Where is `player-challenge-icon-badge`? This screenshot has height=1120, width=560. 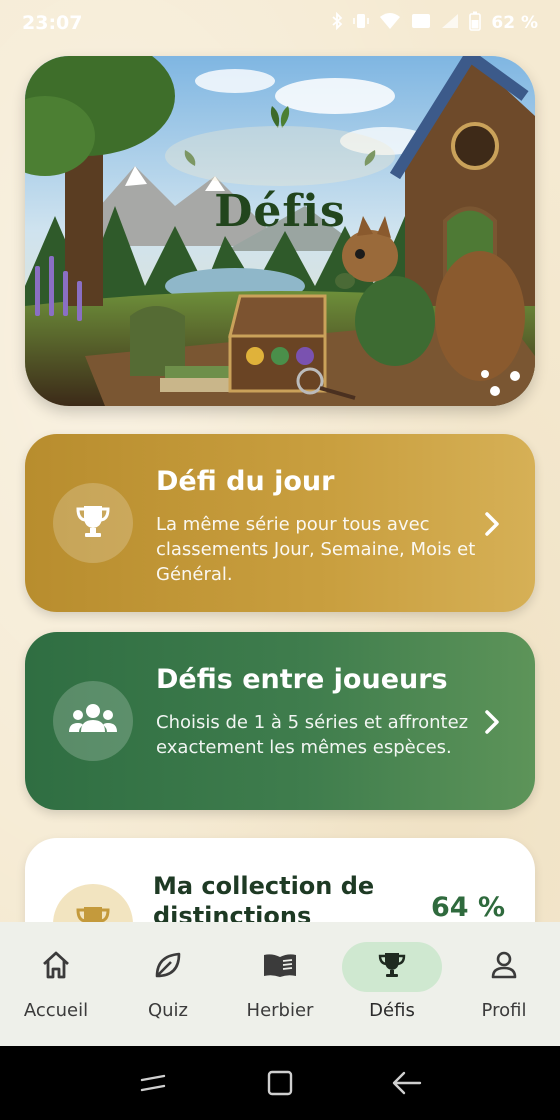
player-challenge-icon-badge is located at coordinates (93, 721).